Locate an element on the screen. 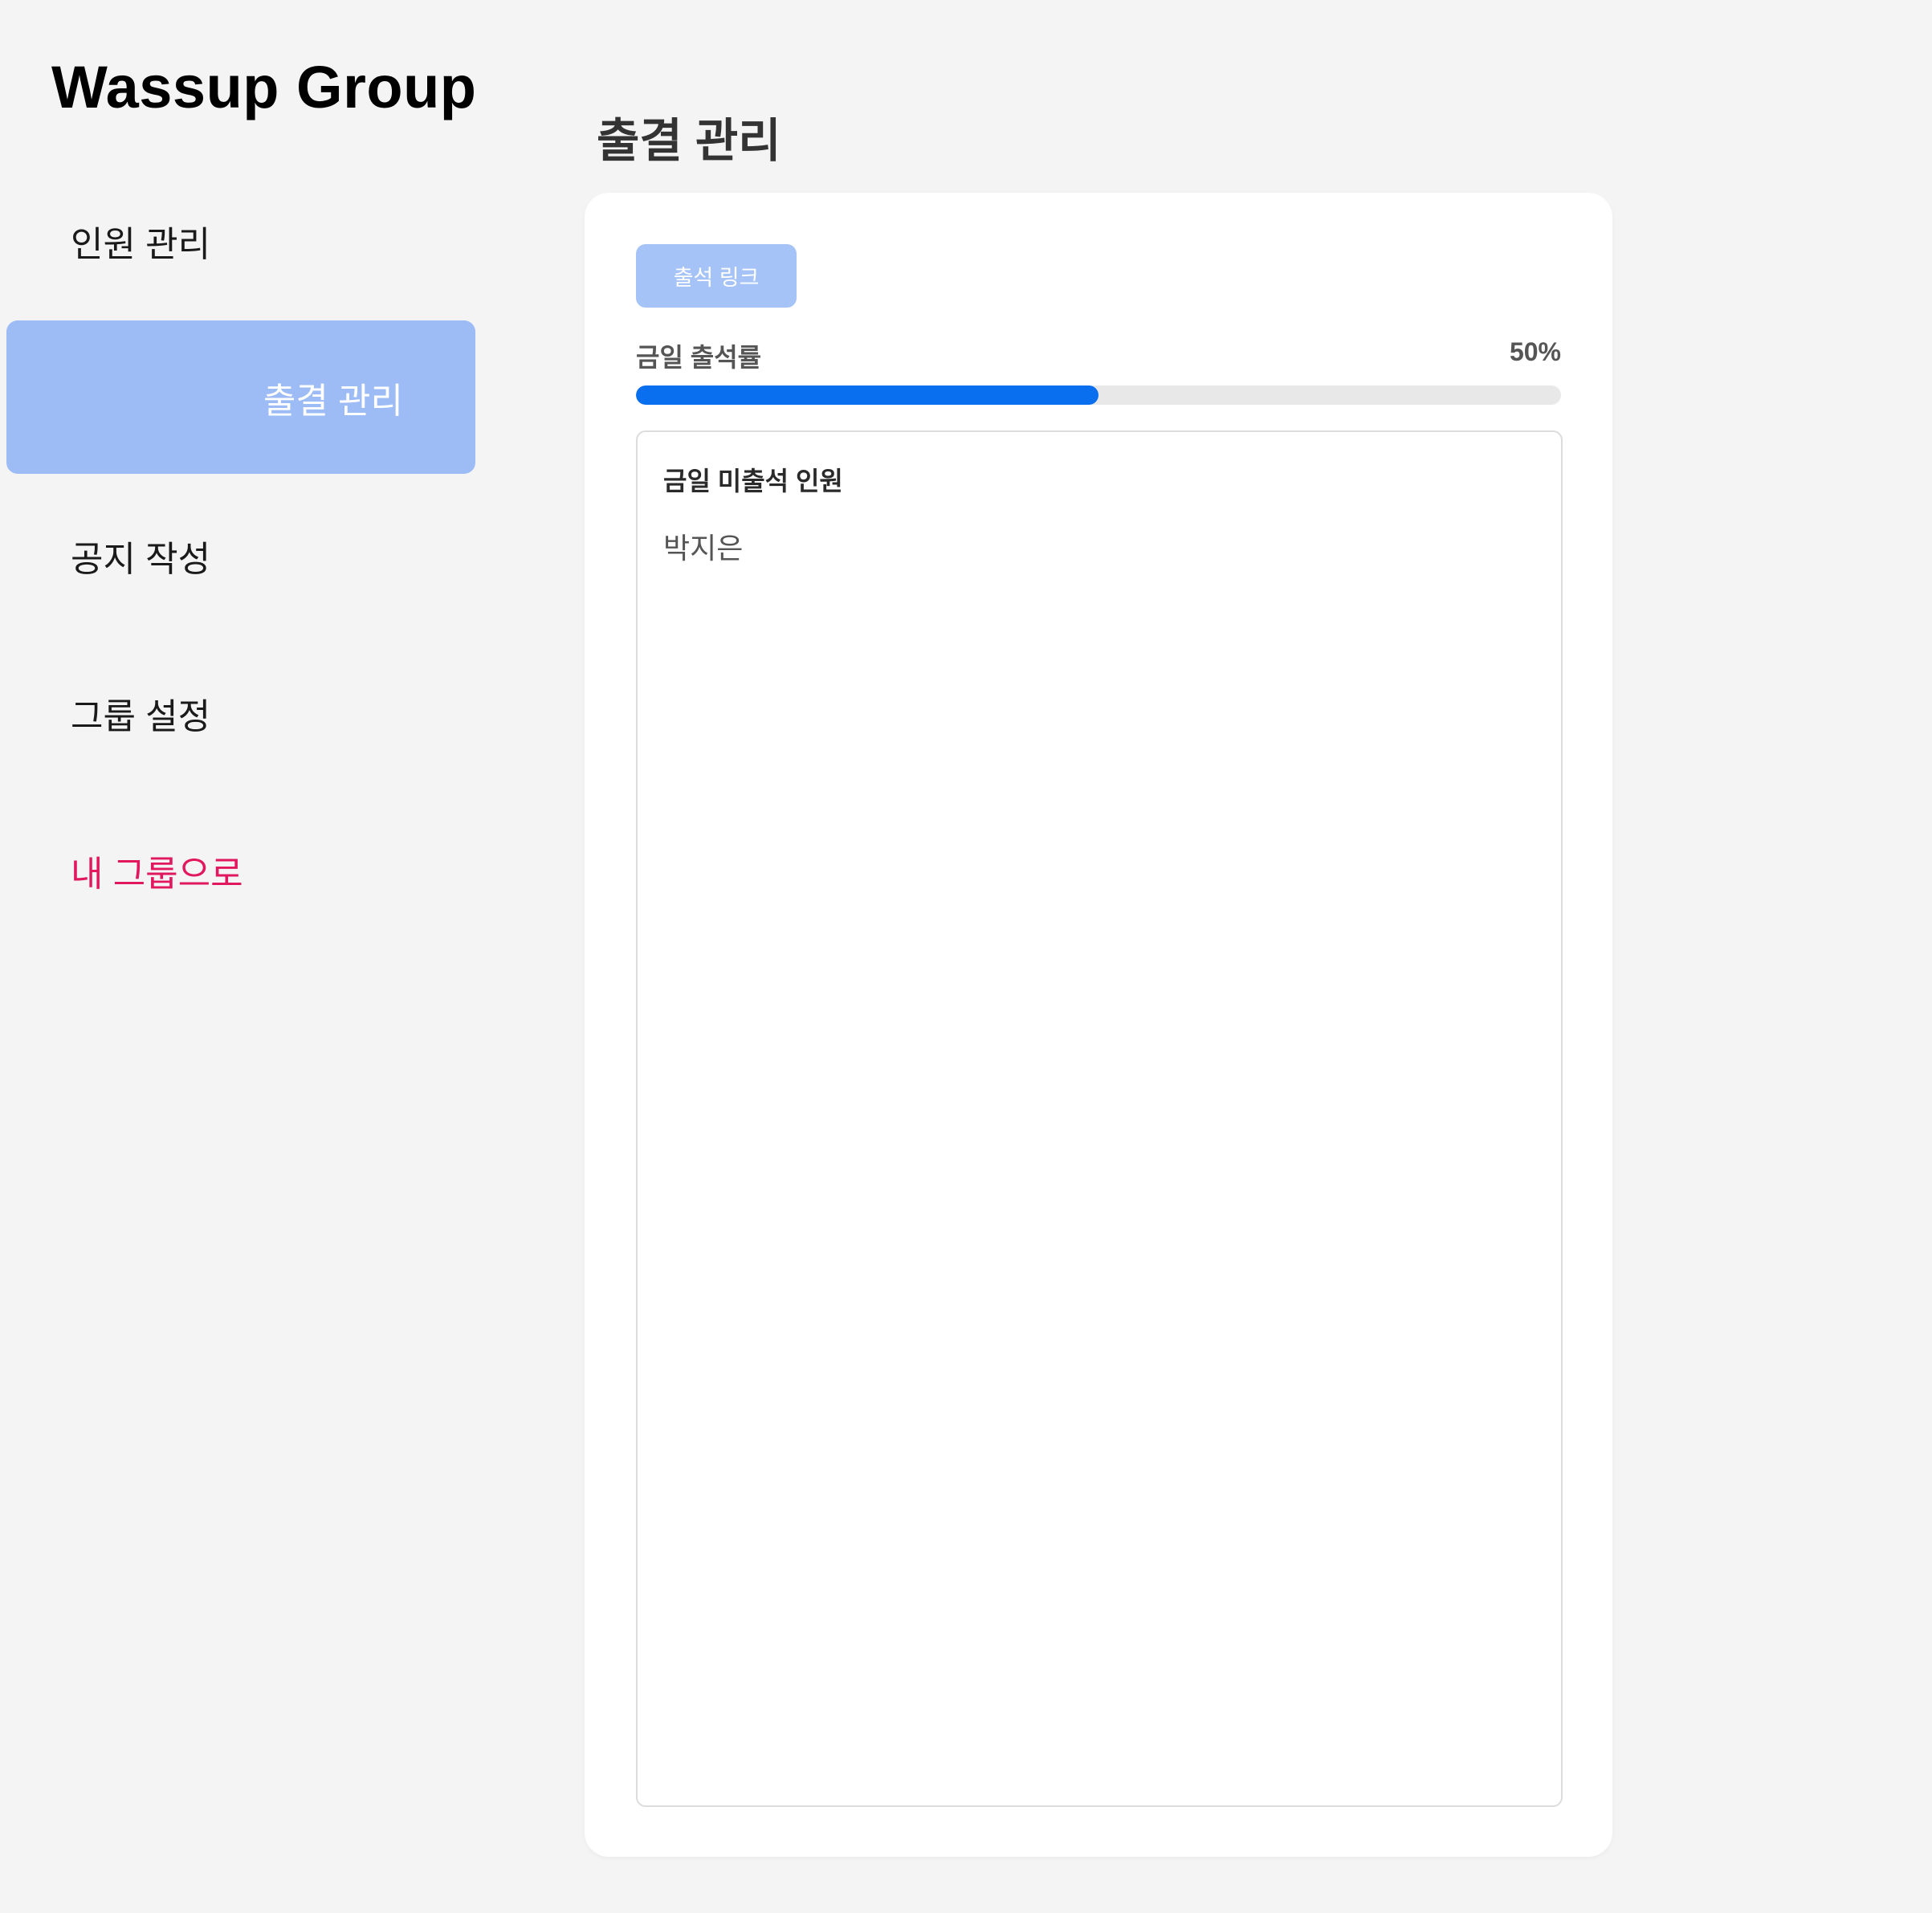 This screenshot has height=1913, width=1932. attendance-link-button: 출석 링크 is located at coordinates (716, 276).